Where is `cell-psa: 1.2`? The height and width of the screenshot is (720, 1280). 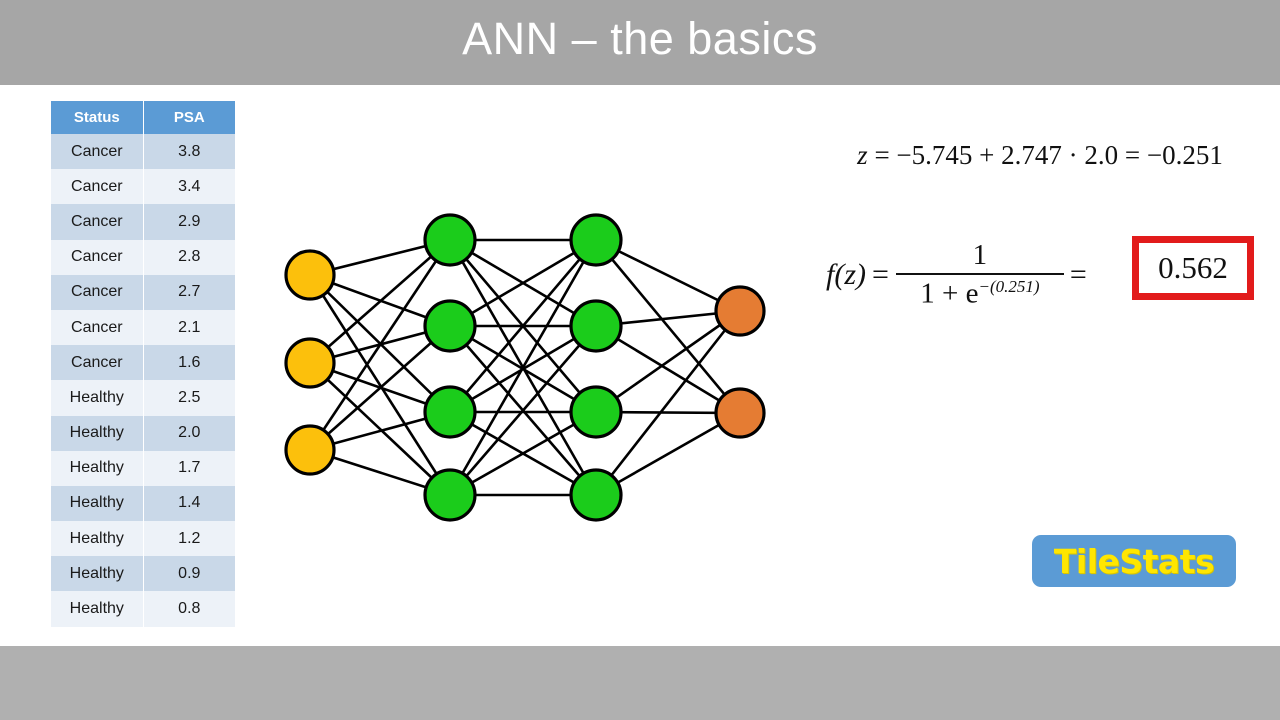
cell-psa: 1.2 is located at coordinates (189, 539).